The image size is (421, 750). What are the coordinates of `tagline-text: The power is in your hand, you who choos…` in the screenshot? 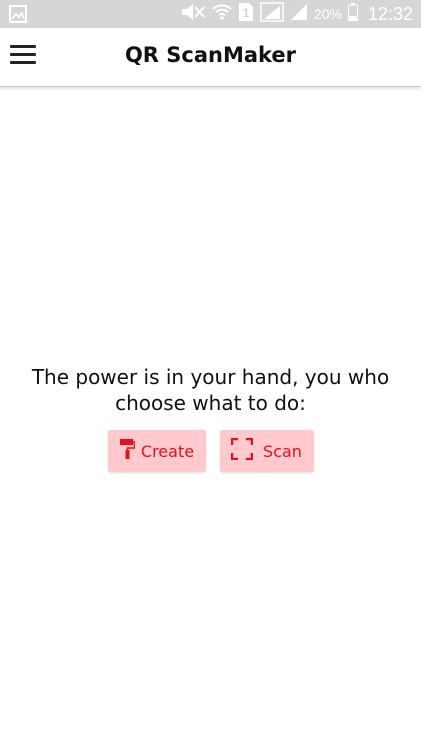 It's located at (210, 390).